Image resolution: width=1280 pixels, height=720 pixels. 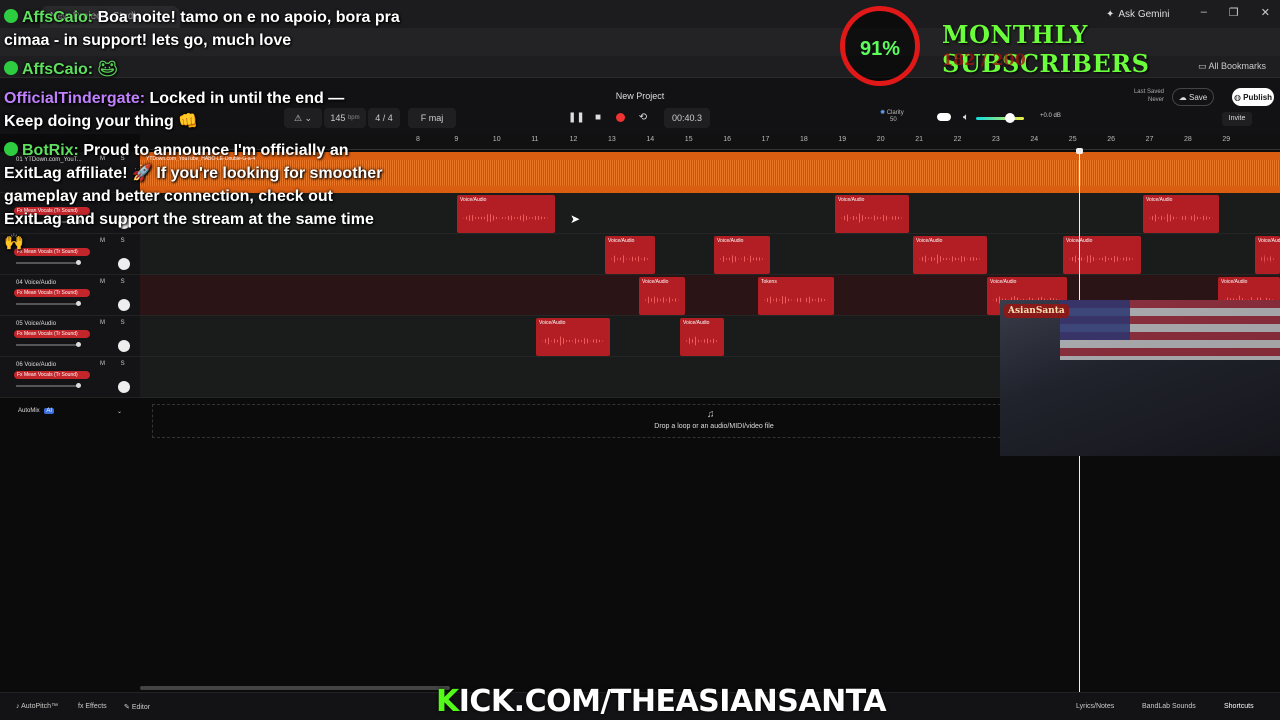 What do you see at coordinates (640, 96) in the screenshot?
I see `project-name: New Project` at bounding box center [640, 96].